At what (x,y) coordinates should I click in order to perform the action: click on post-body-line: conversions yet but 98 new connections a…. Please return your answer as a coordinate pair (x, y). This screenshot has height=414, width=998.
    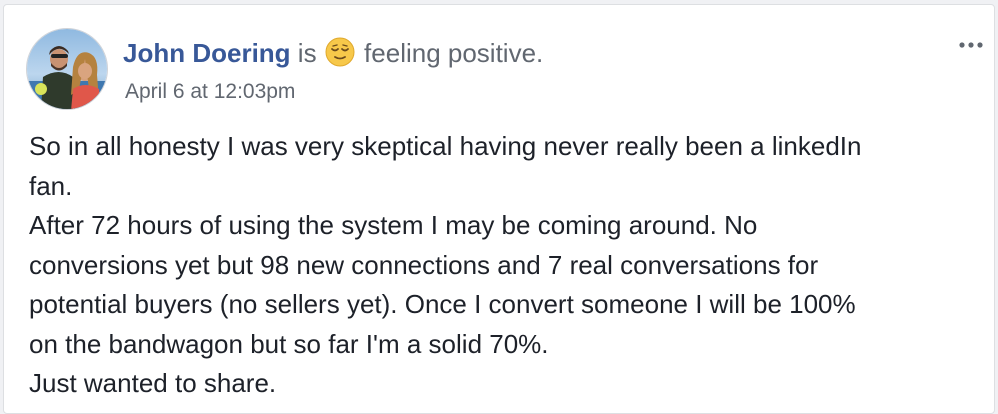
    Looking at the image, I should click on (424, 264).